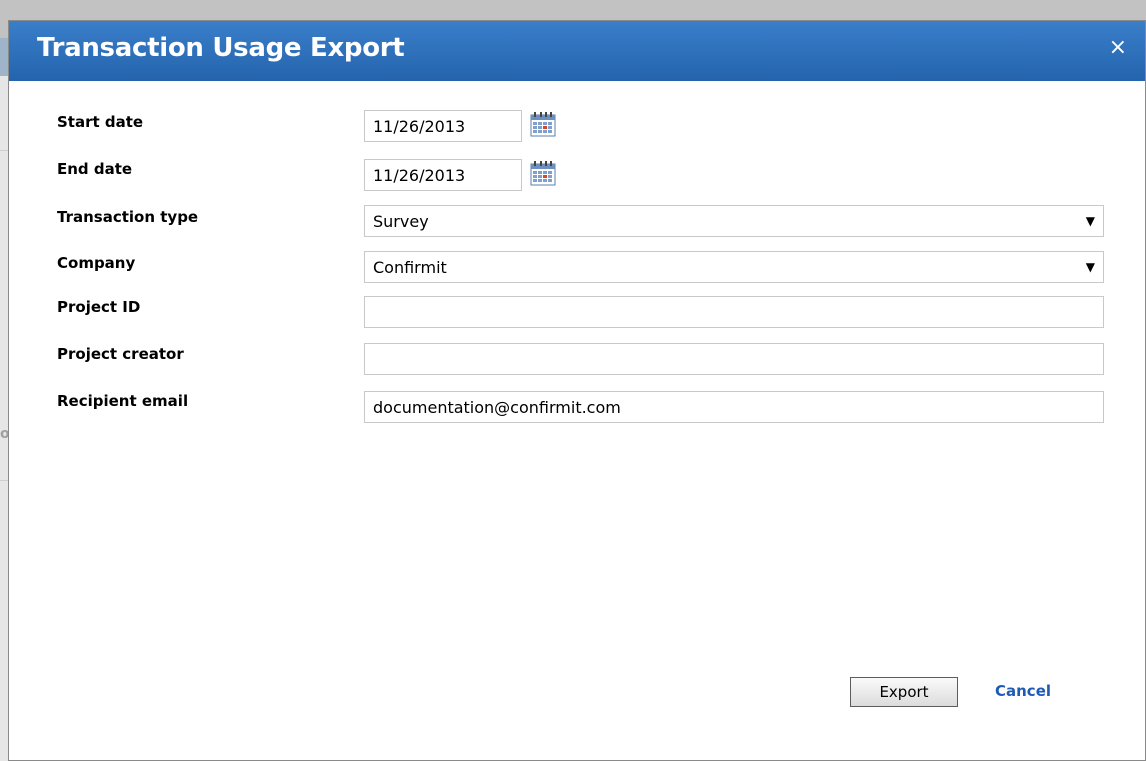 The height and width of the screenshot is (761, 1146). Describe the element at coordinates (1023, 691) in the screenshot. I see `cancel-link: Cancel` at that location.